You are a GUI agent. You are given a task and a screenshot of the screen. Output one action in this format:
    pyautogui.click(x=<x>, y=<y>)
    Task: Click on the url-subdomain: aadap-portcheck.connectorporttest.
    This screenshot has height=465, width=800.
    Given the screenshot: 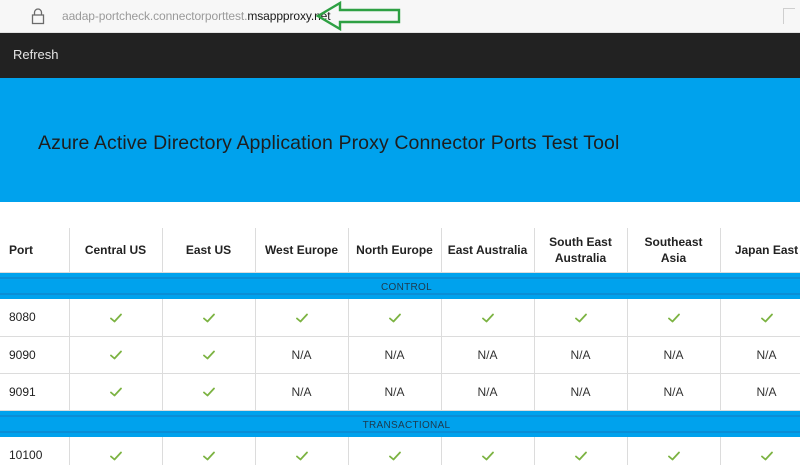 What is the action you would take?
    pyautogui.click(x=155, y=16)
    